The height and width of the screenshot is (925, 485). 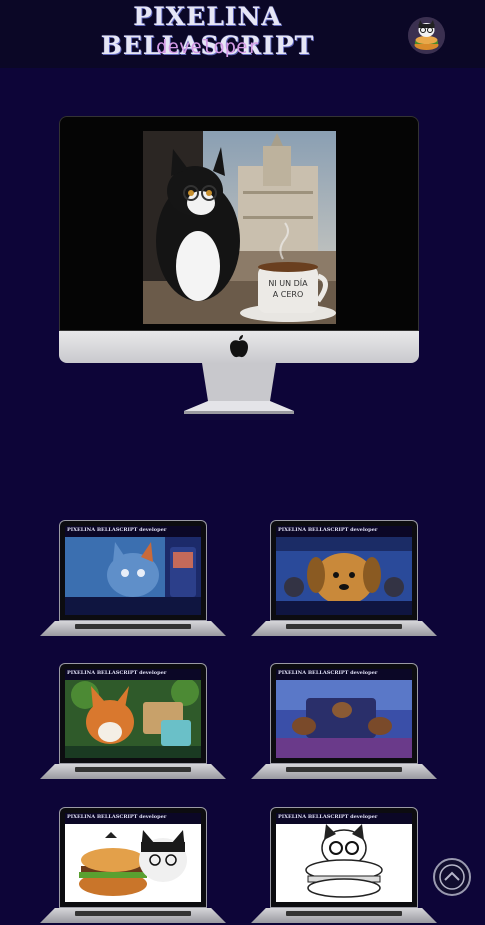 What do you see at coordinates (242, 34) in the screenshot?
I see `site-header: PIXELINA BELLASCRIPT developer` at bounding box center [242, 34].